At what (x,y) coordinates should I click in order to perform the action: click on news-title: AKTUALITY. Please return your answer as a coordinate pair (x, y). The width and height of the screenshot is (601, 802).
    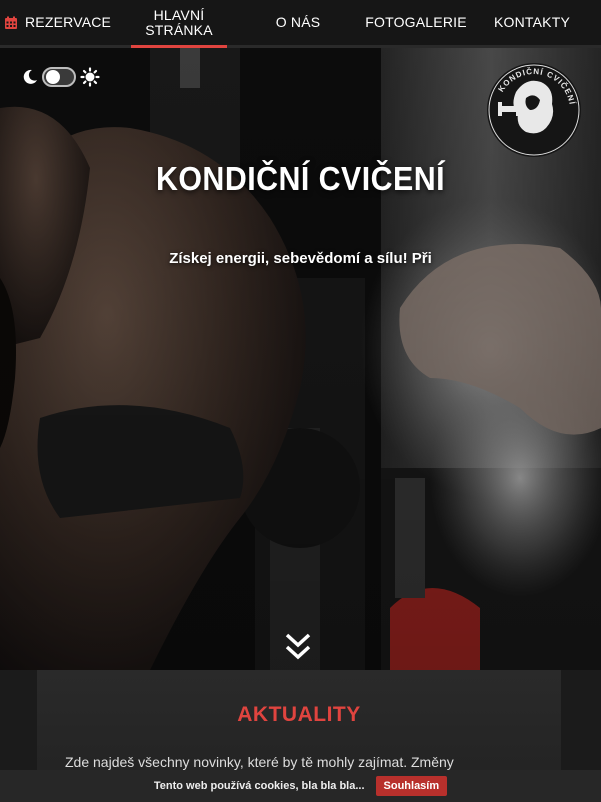
    Looking at the image, I should click on (299, 714).